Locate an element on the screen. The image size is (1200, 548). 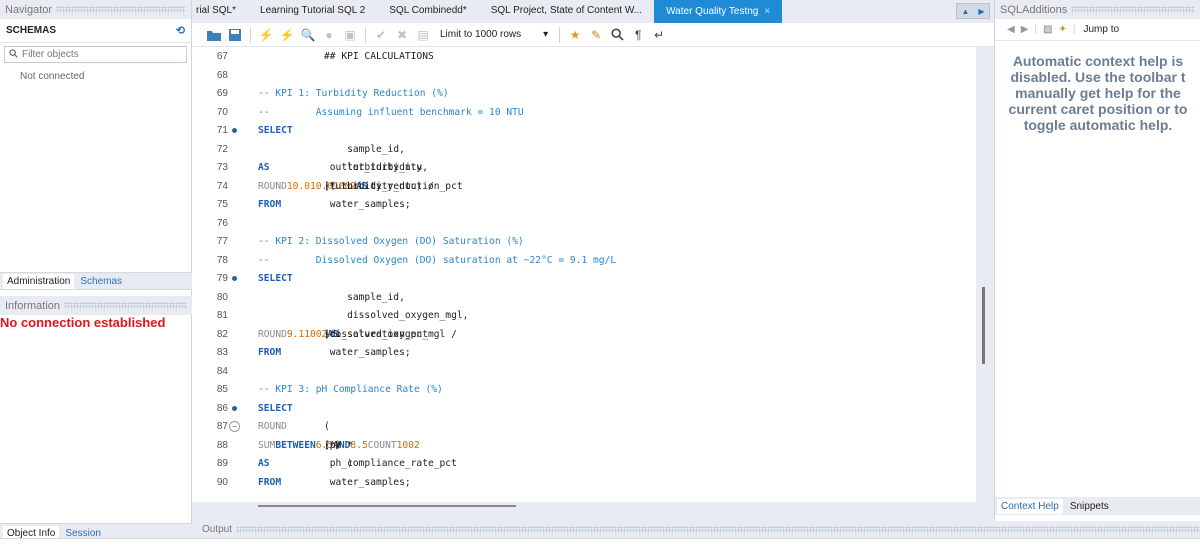
code-token: AS is located at coordinates (264, 463).